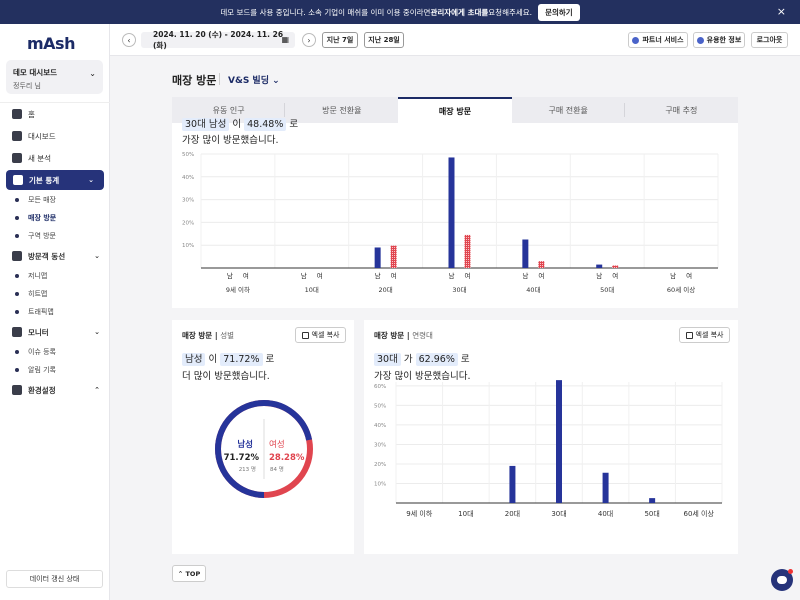 The height and width of the screenshot is (600, 800). I want to click on y-tick-label: 40%, so click(188, 178).